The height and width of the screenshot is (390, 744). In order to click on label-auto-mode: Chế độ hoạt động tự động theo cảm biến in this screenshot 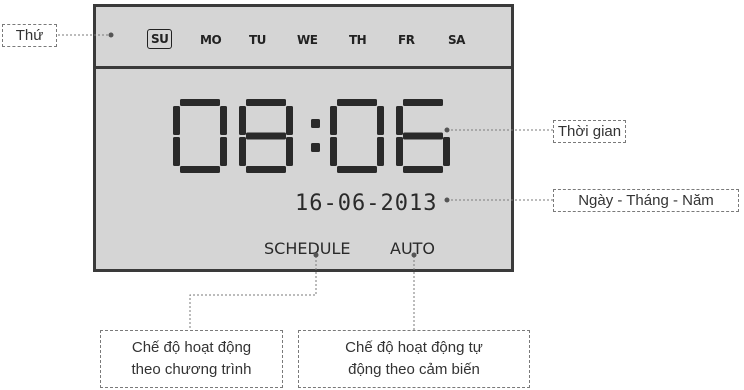, I will do `click(414, 359)`.